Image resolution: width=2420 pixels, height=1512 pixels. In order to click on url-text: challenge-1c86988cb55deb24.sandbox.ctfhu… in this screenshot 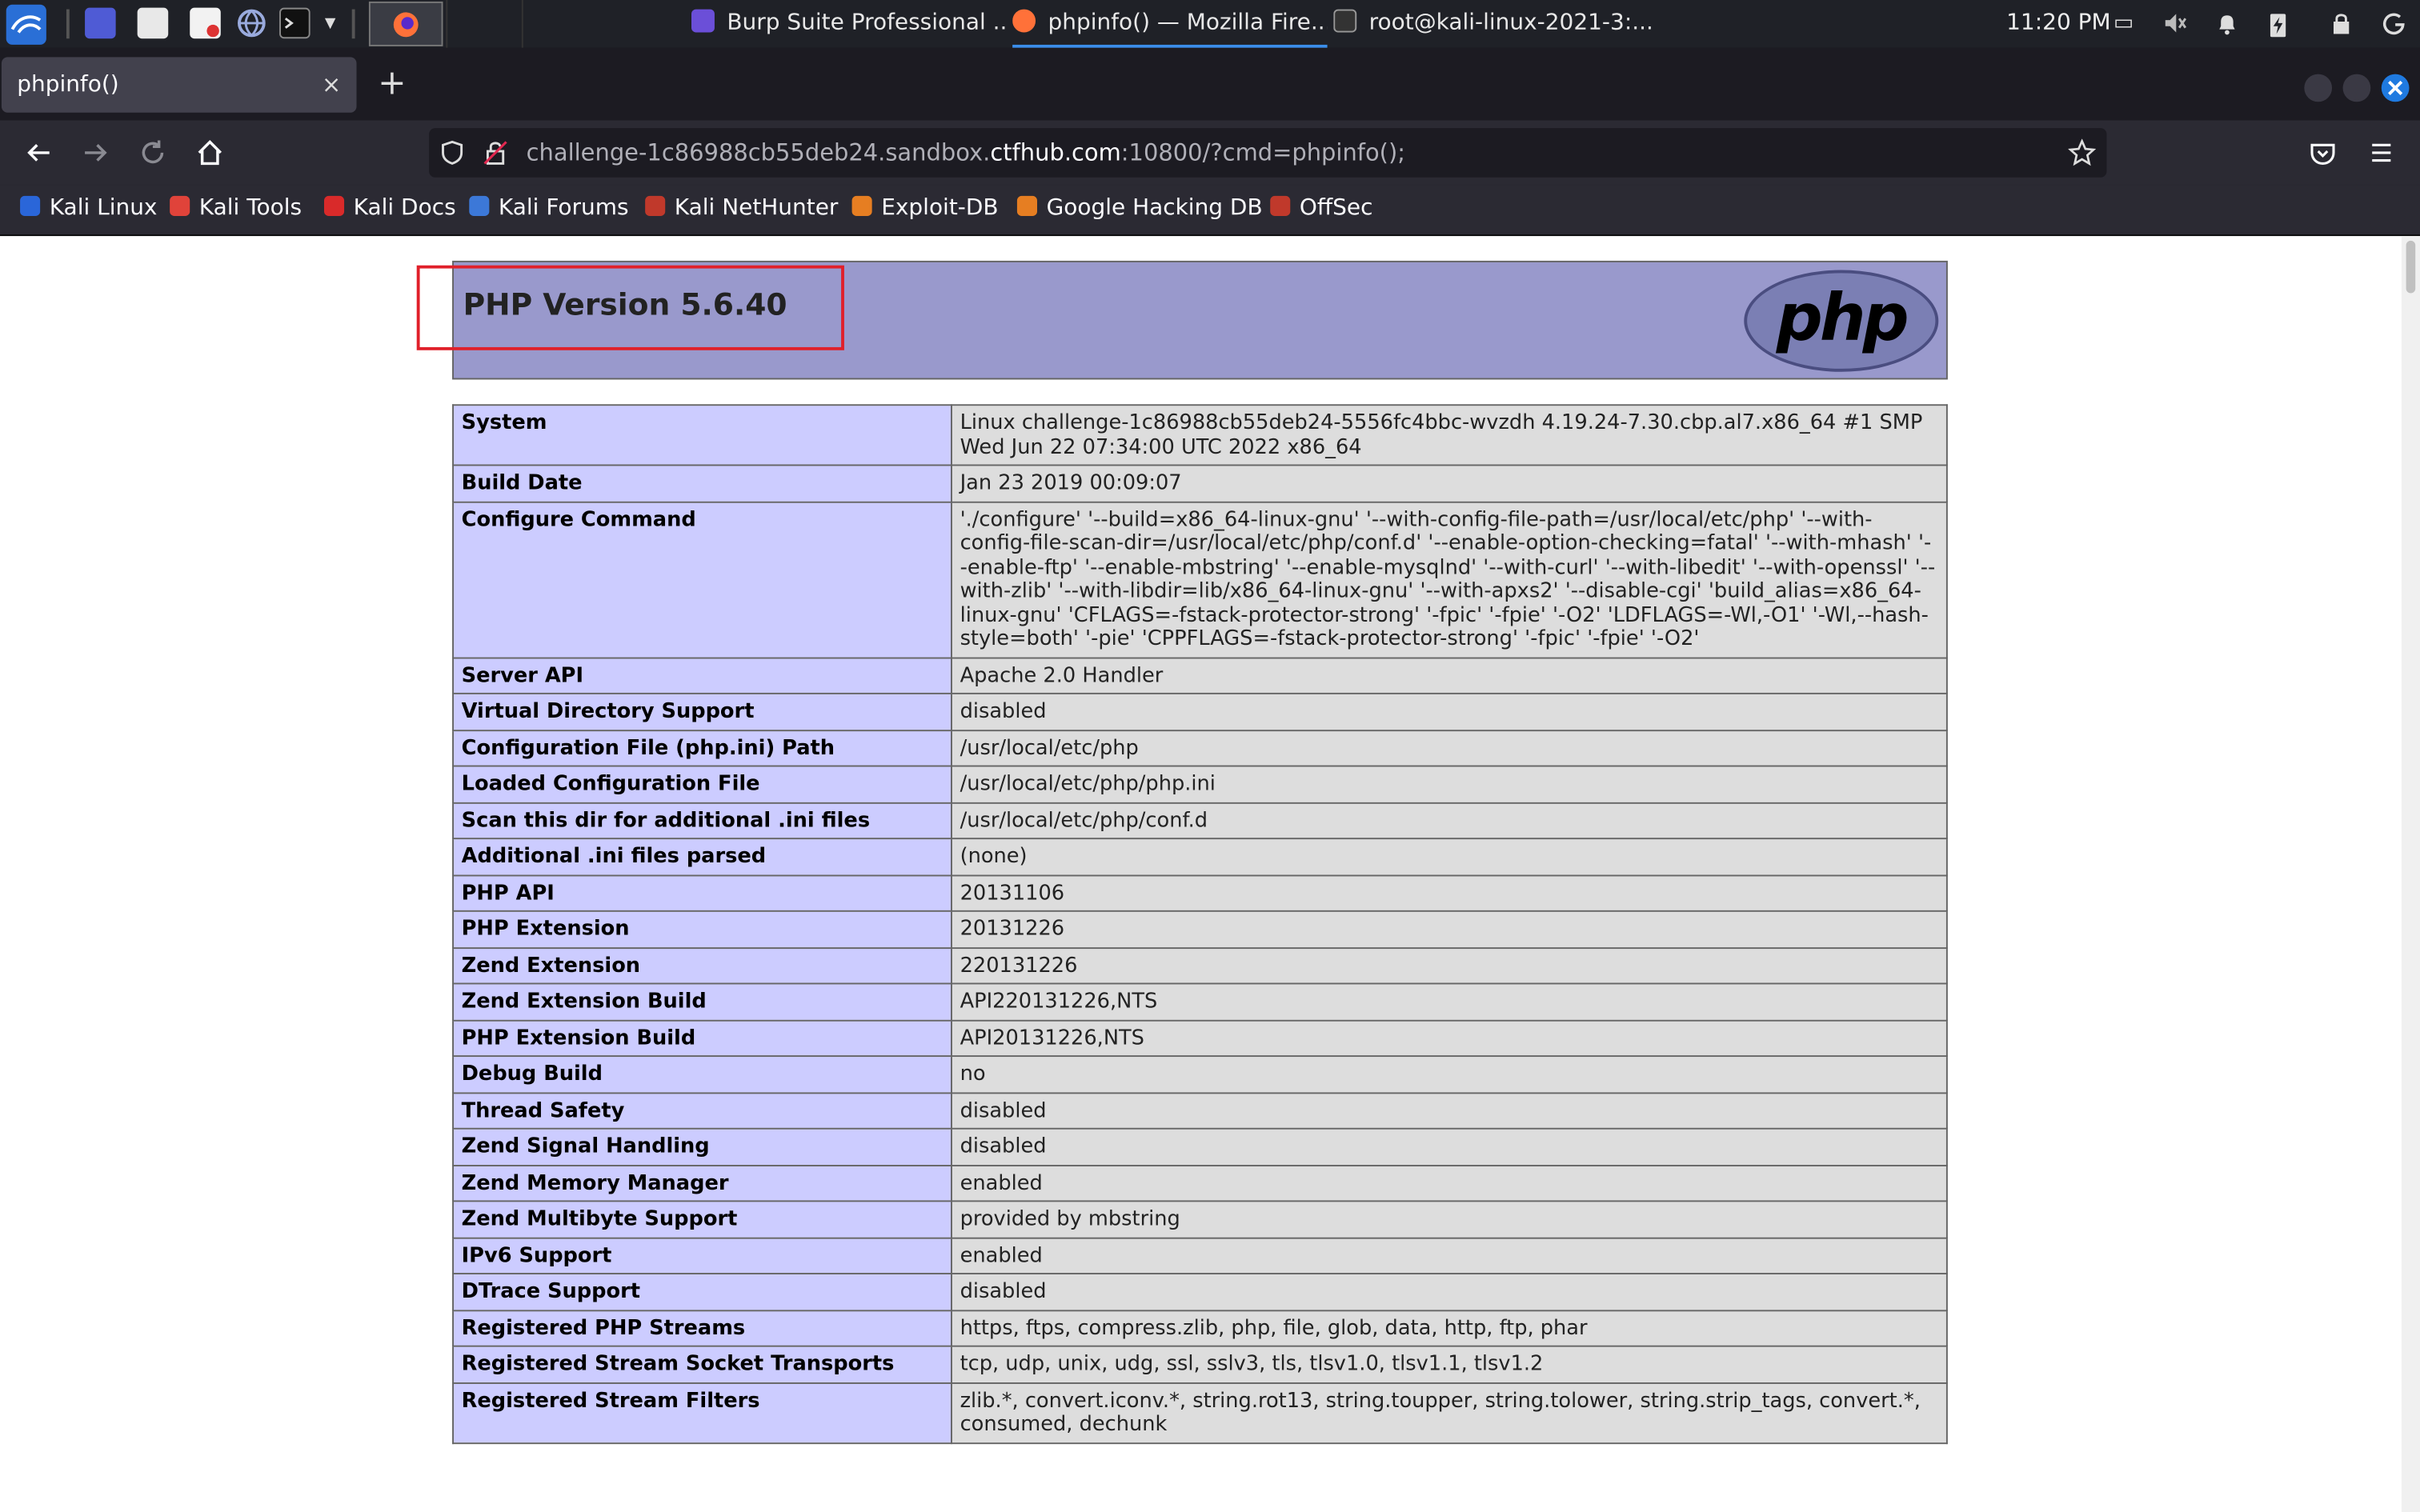, I will do `click(966, 153)`.